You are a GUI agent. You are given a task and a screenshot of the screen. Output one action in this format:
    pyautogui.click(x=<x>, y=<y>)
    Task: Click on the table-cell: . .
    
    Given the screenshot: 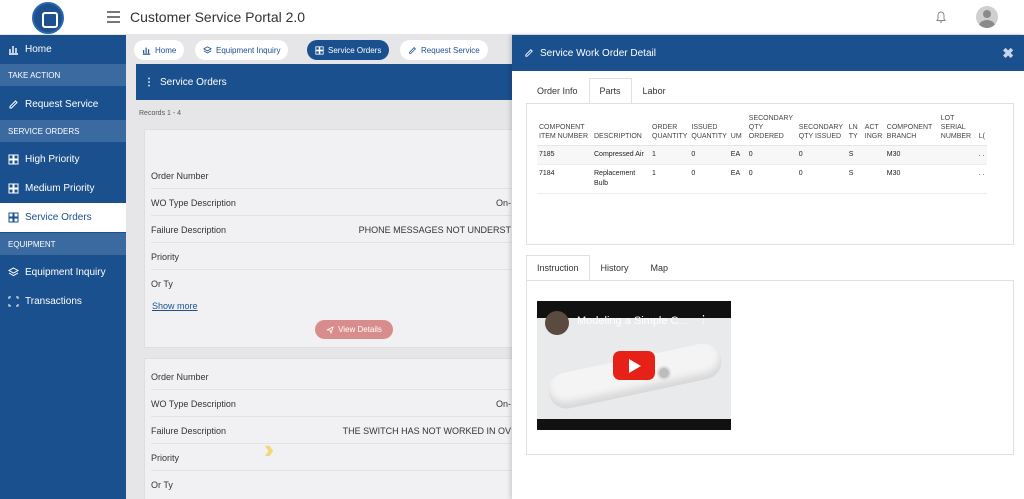 What is the action you would take?
    pyautogui.click(x=982, y=155)
    